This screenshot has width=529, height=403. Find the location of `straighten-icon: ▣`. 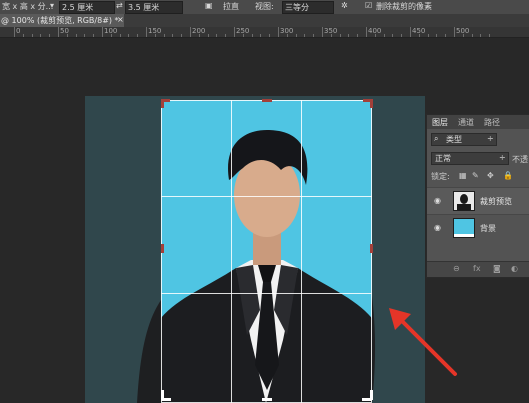

straighten-icon: ▣ is located at coordinates (209, 5).